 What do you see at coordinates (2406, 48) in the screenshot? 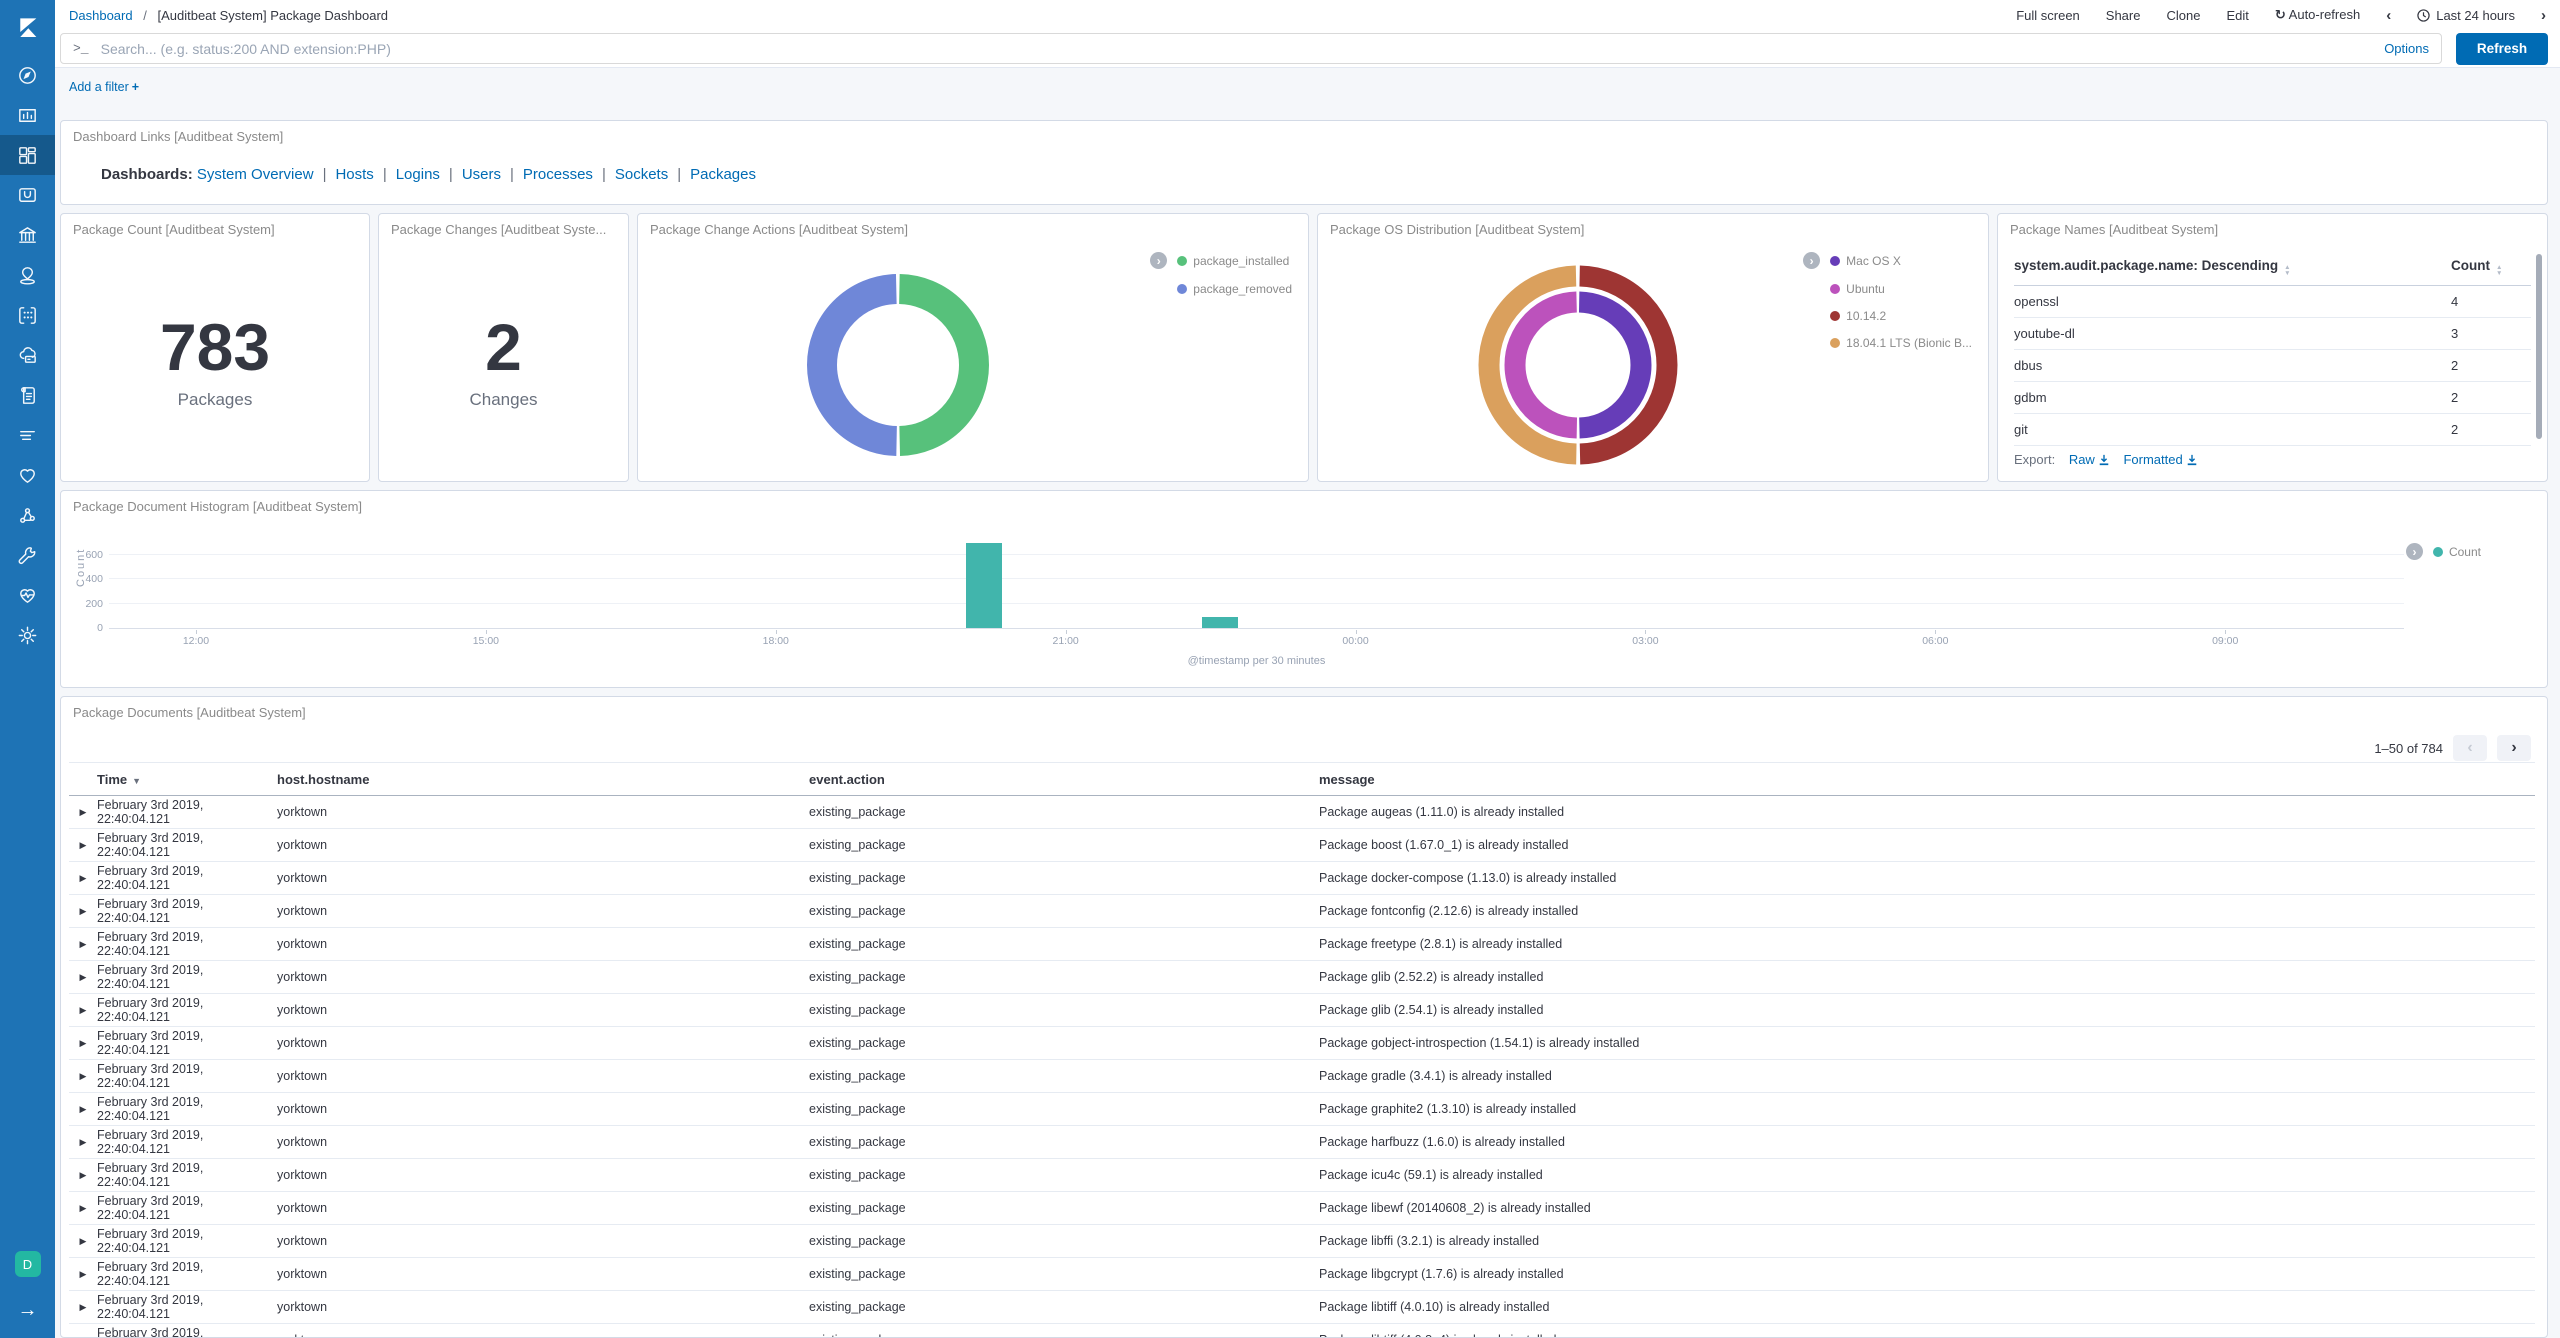
I see `query-options-link: Options` at bounding box center [2406, 48].